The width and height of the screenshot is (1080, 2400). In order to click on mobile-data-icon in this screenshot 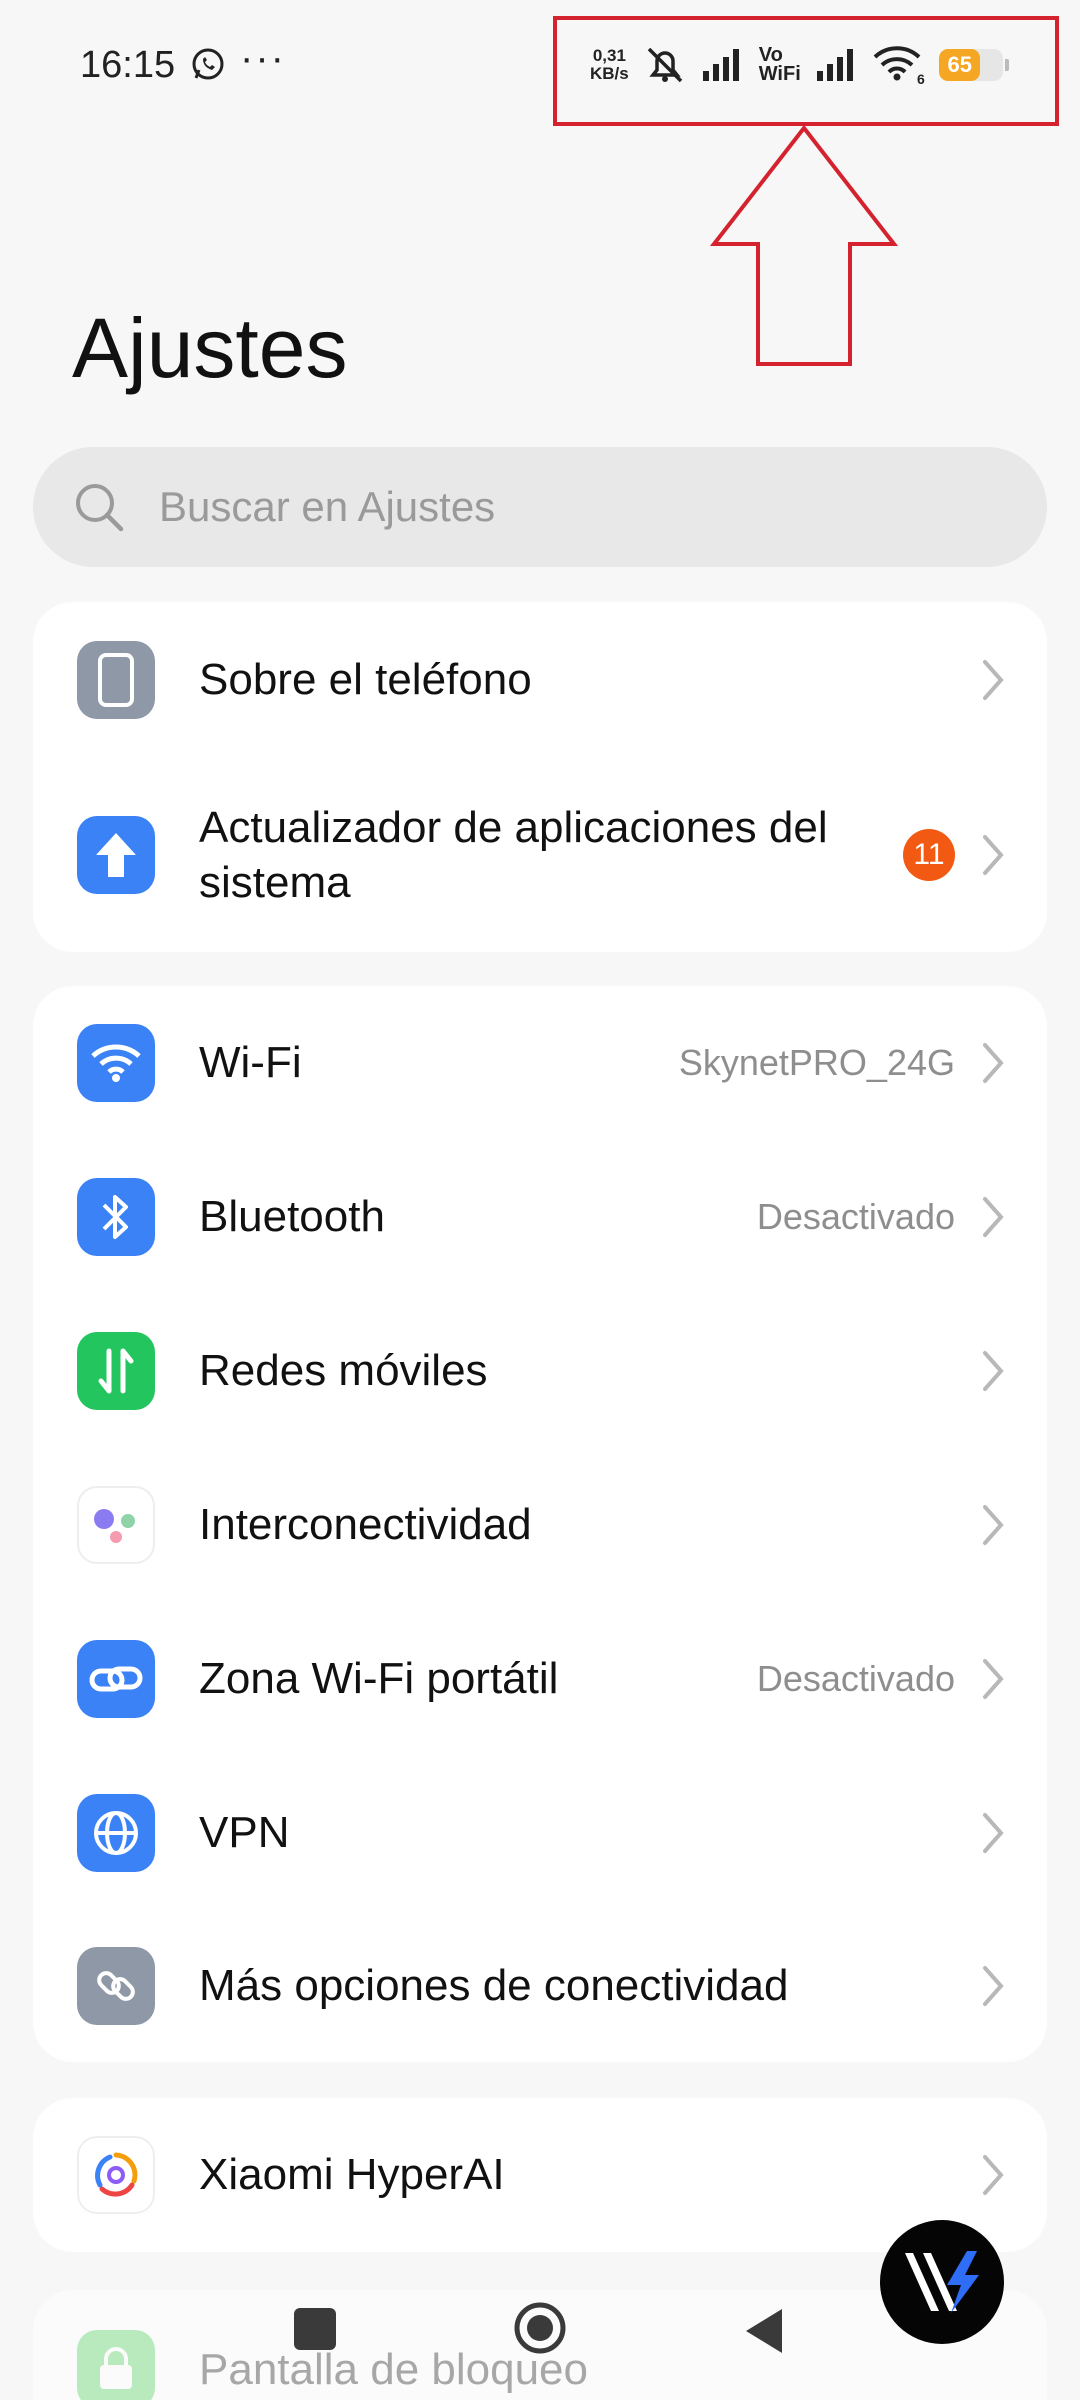, I will do `click(116, 1371)`.